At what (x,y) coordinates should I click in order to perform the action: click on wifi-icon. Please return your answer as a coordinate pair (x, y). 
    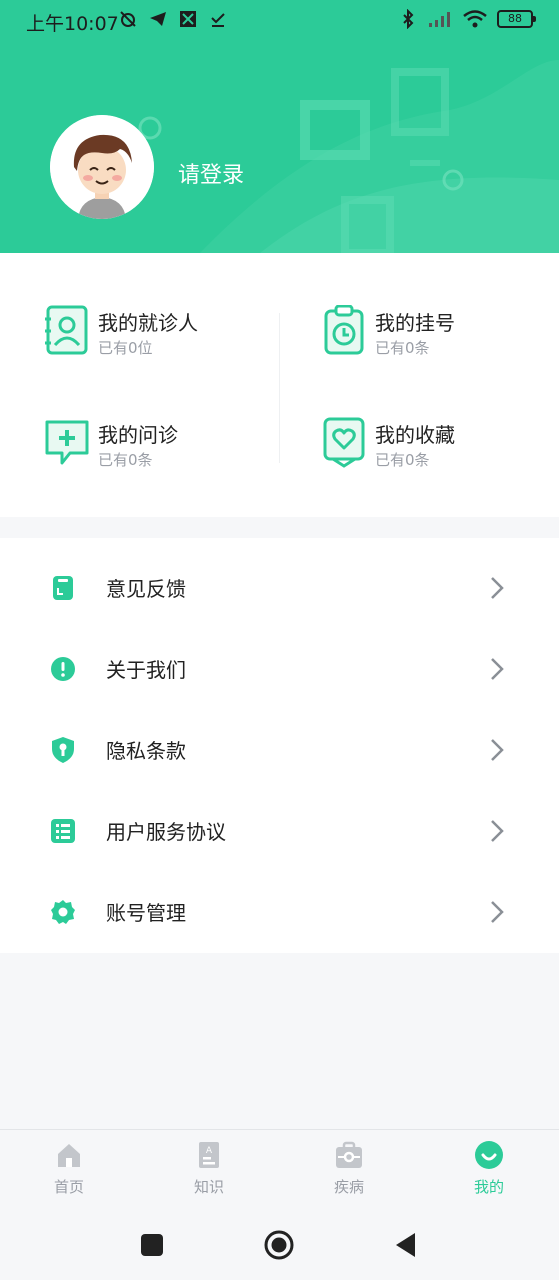
    Looking at the image, I should click on (475, 19).